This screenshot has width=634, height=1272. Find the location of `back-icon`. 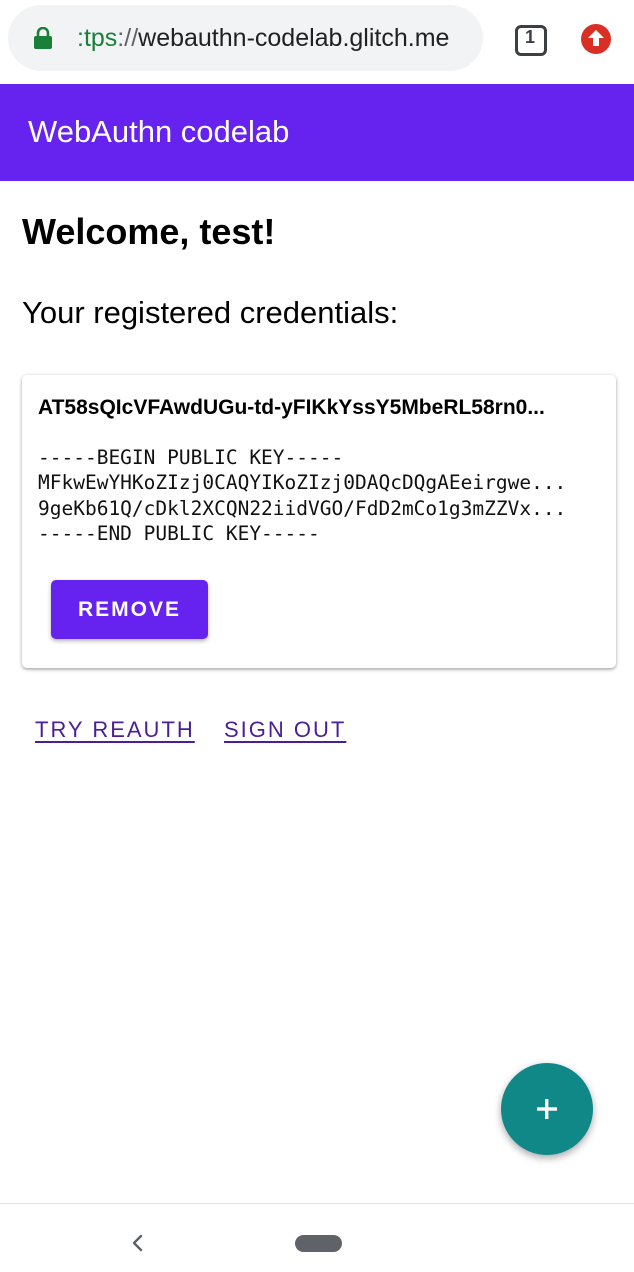

back-icon is located at coordinates (138, 1243).